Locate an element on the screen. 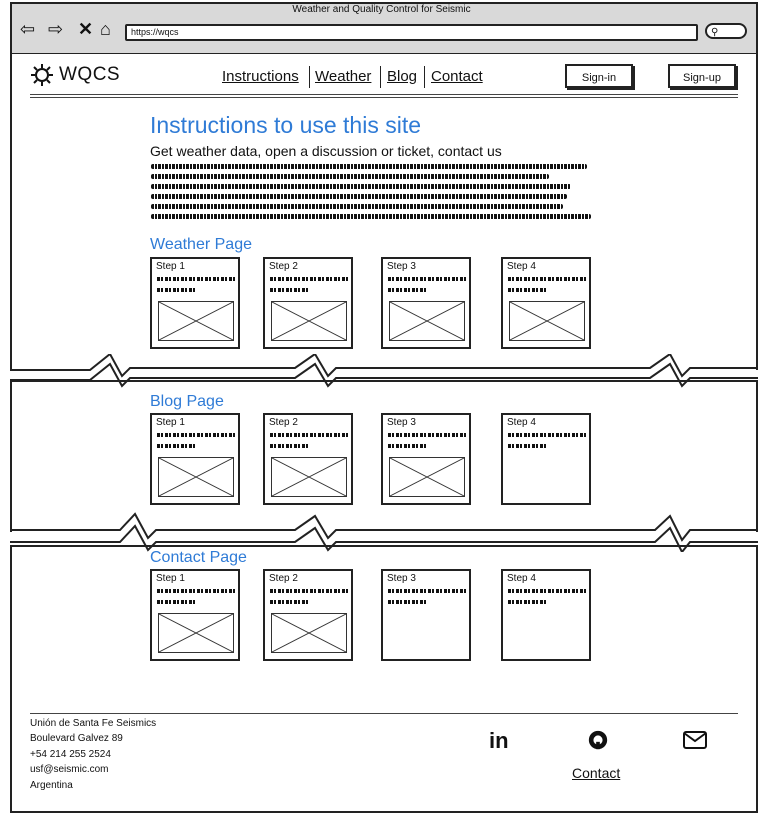 The height and width of the screenshot is (821, 763). close-icon: ✕ is located at coordinates (85, 29).